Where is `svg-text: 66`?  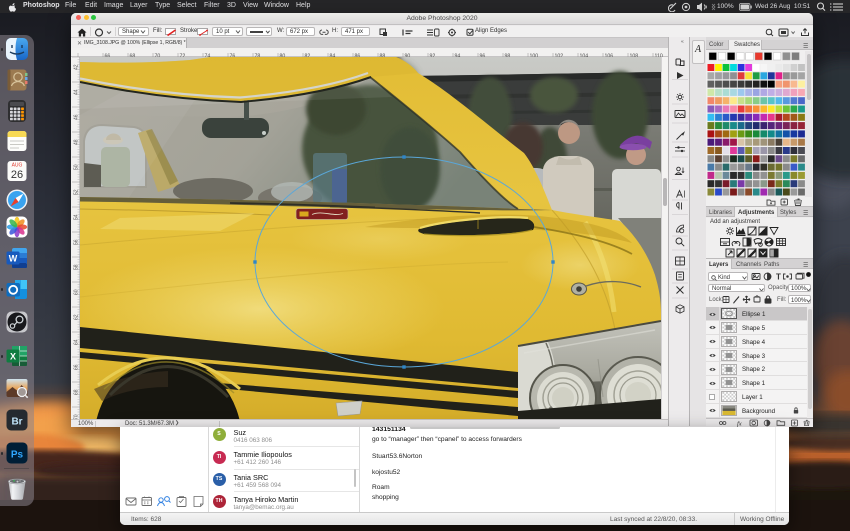
svg-text: 66 is located at coordinates (77, 367).